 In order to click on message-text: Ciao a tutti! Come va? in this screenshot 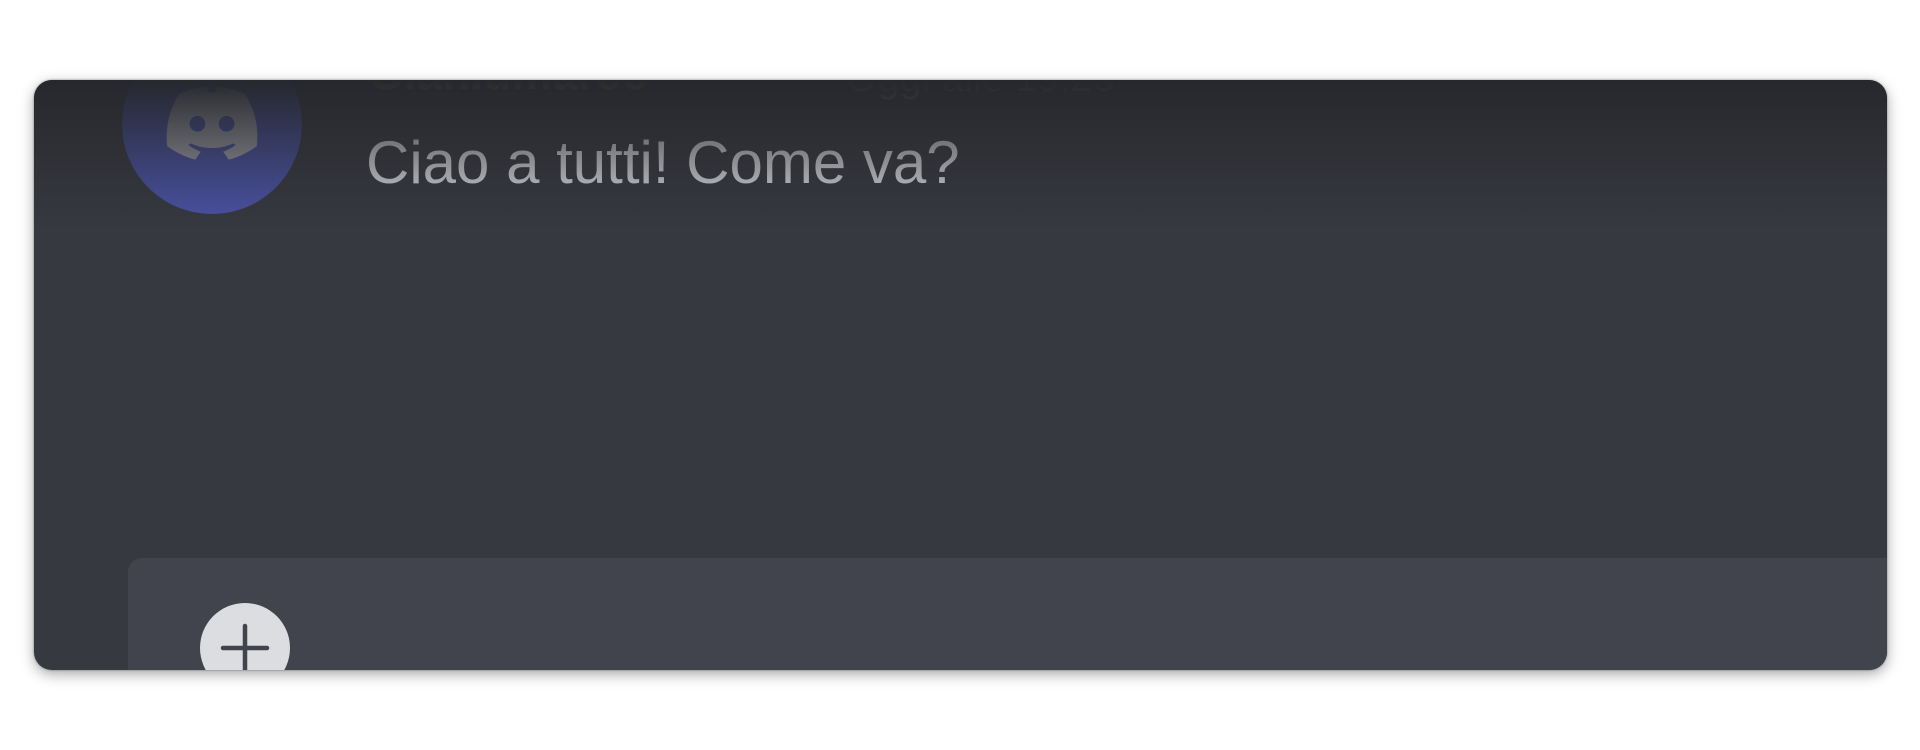, I will do `click(663, 162)`.